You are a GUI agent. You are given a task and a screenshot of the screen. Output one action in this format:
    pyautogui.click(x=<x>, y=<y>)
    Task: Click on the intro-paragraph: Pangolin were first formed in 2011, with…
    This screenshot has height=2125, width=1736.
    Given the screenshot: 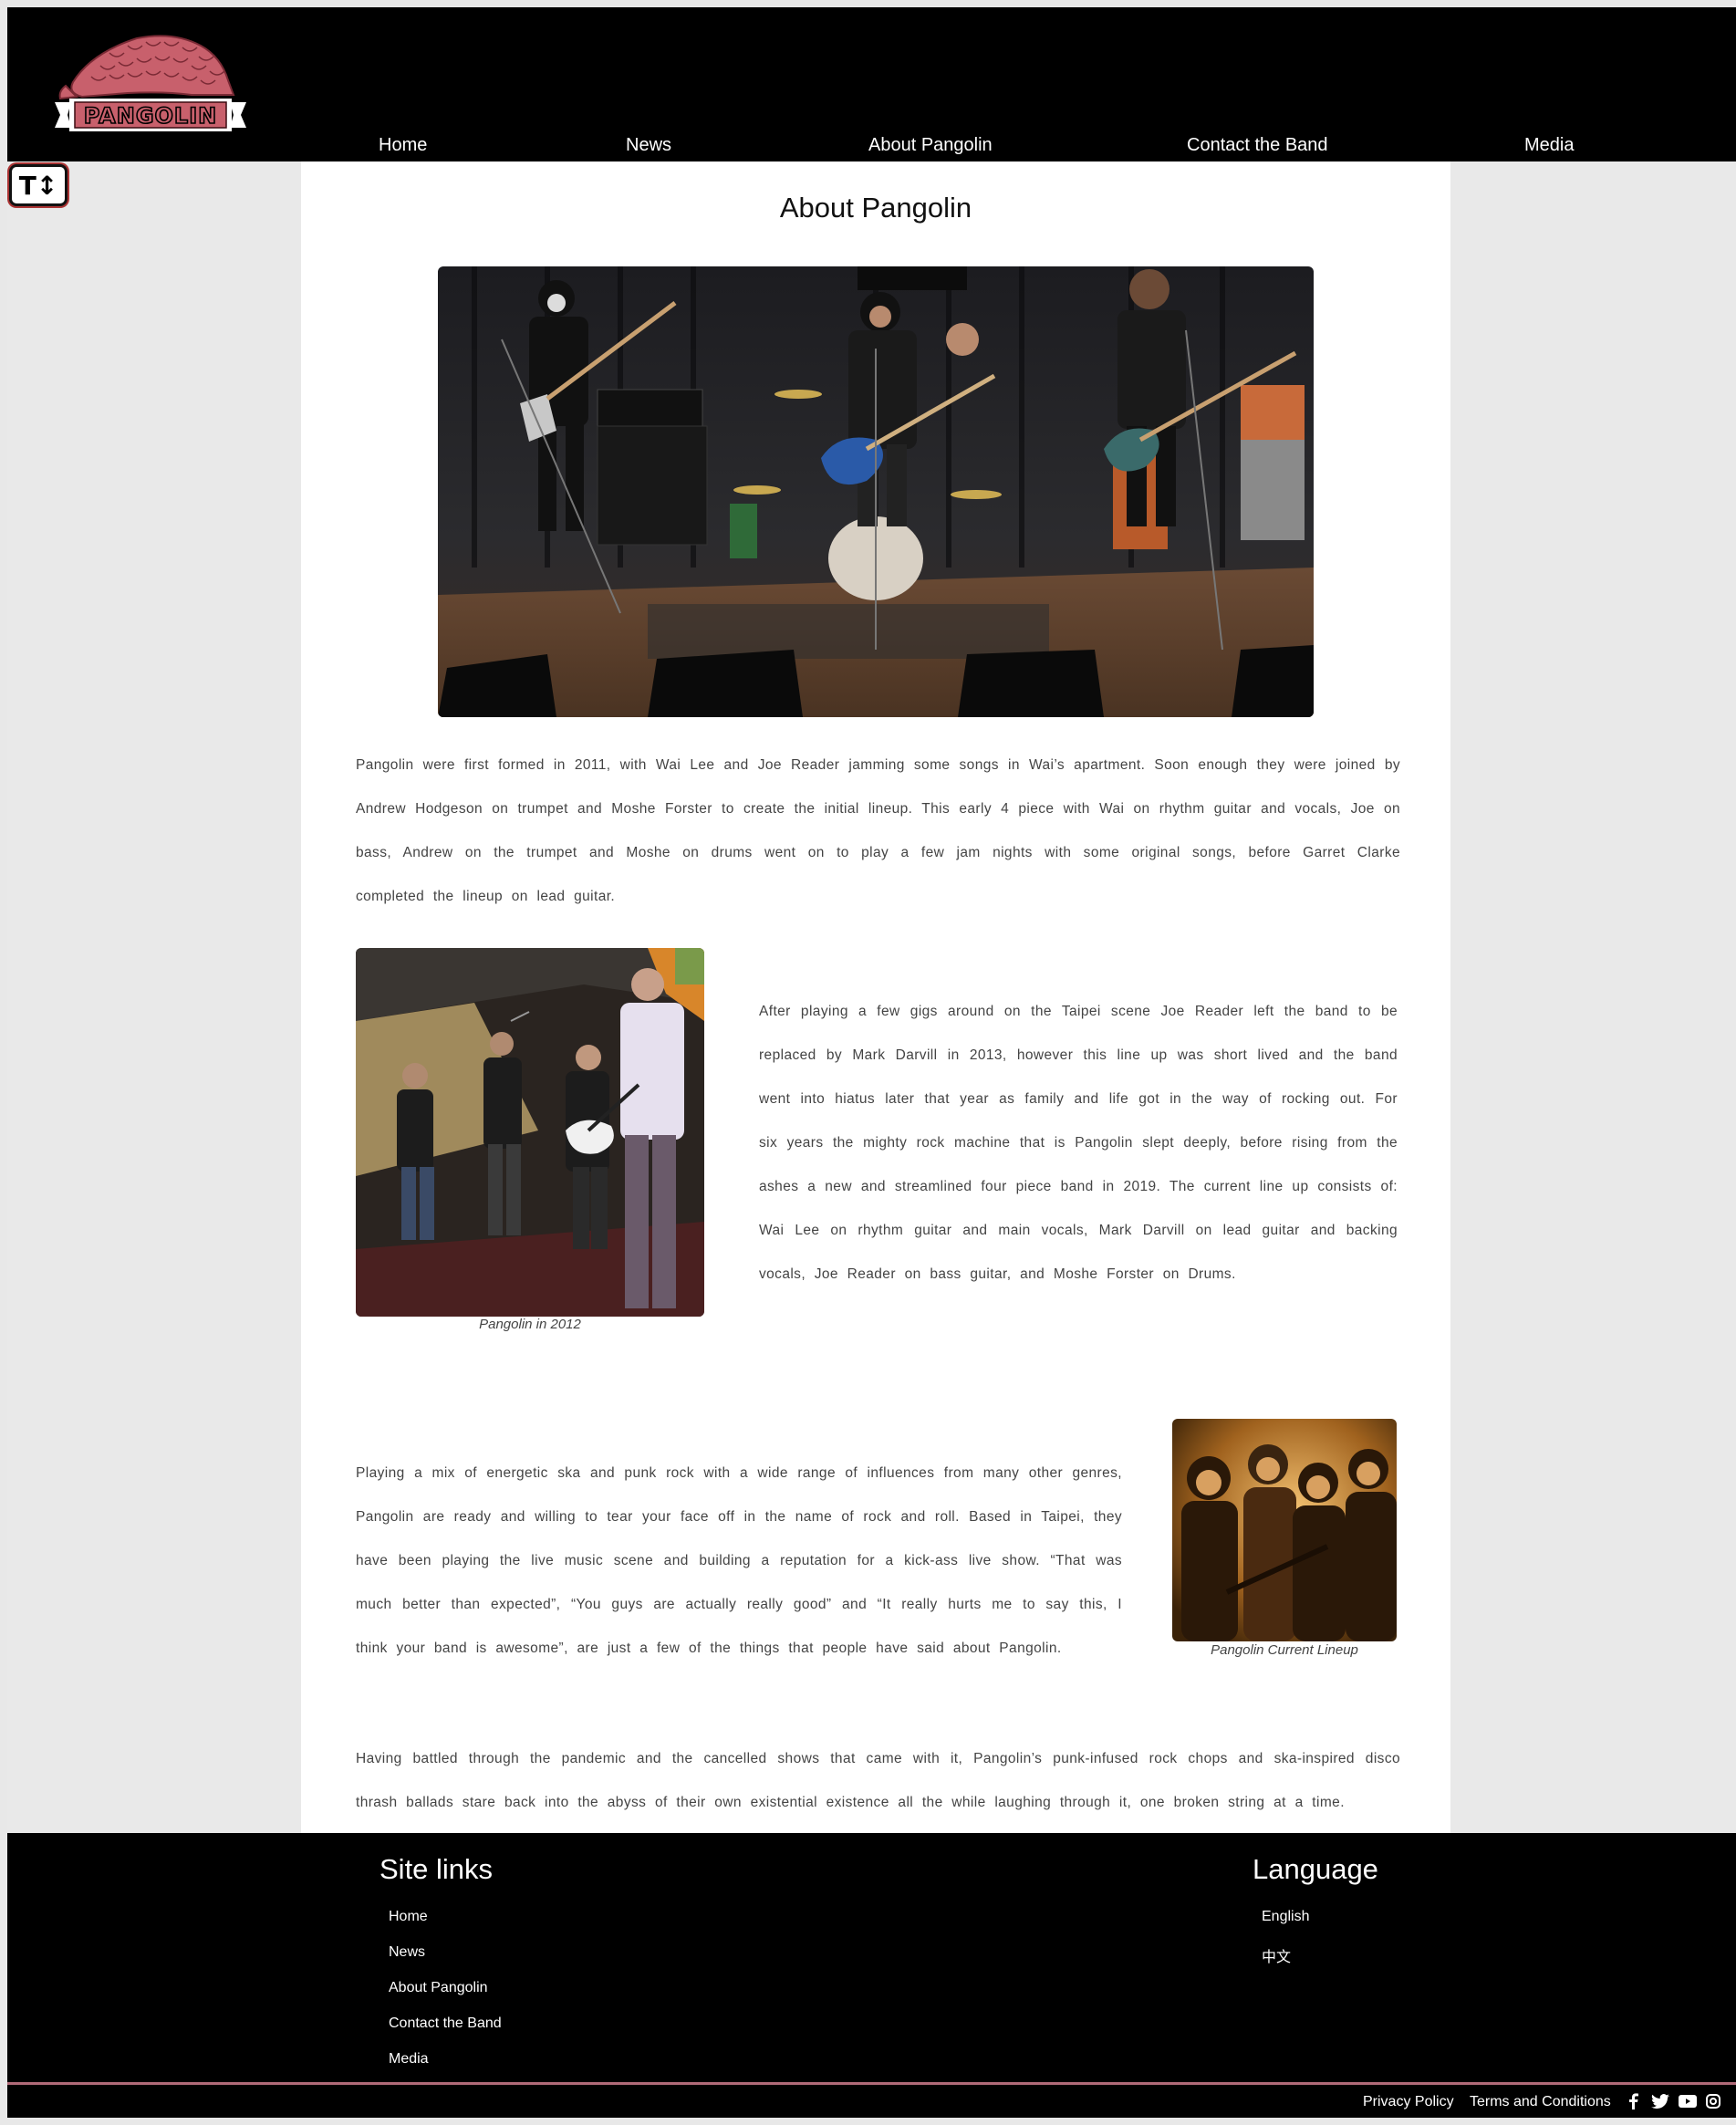 What is the action you would take?
    pyautogui.click(x=878, y=830)
    